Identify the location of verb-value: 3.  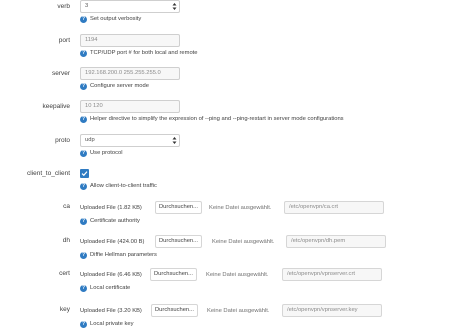
(87, 6).